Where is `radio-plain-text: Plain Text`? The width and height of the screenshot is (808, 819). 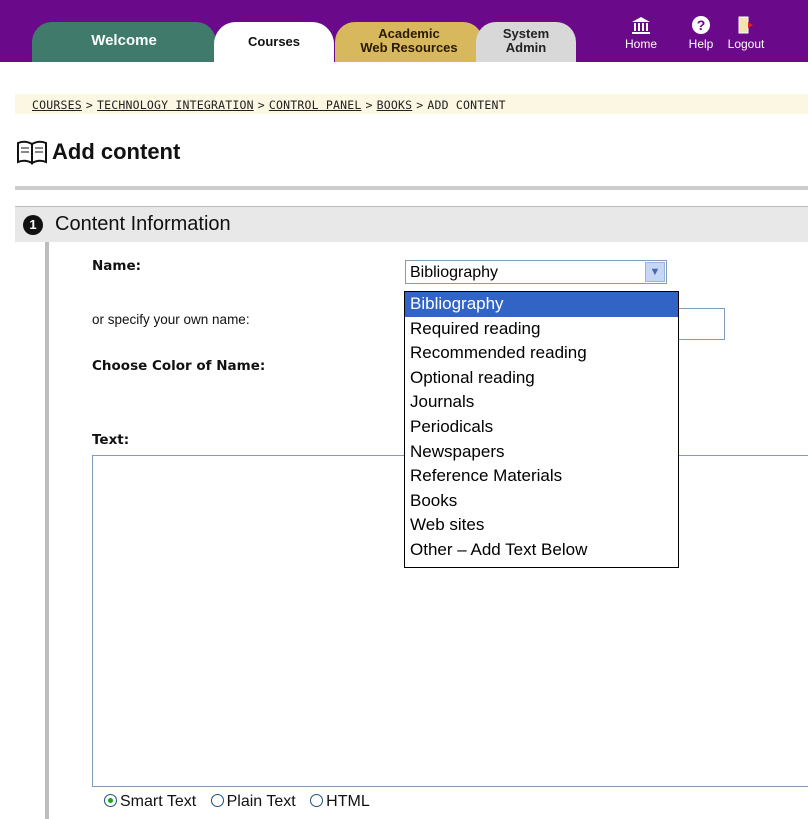 radio-plain-text: Plain Text is located at coordinates (253, 801).